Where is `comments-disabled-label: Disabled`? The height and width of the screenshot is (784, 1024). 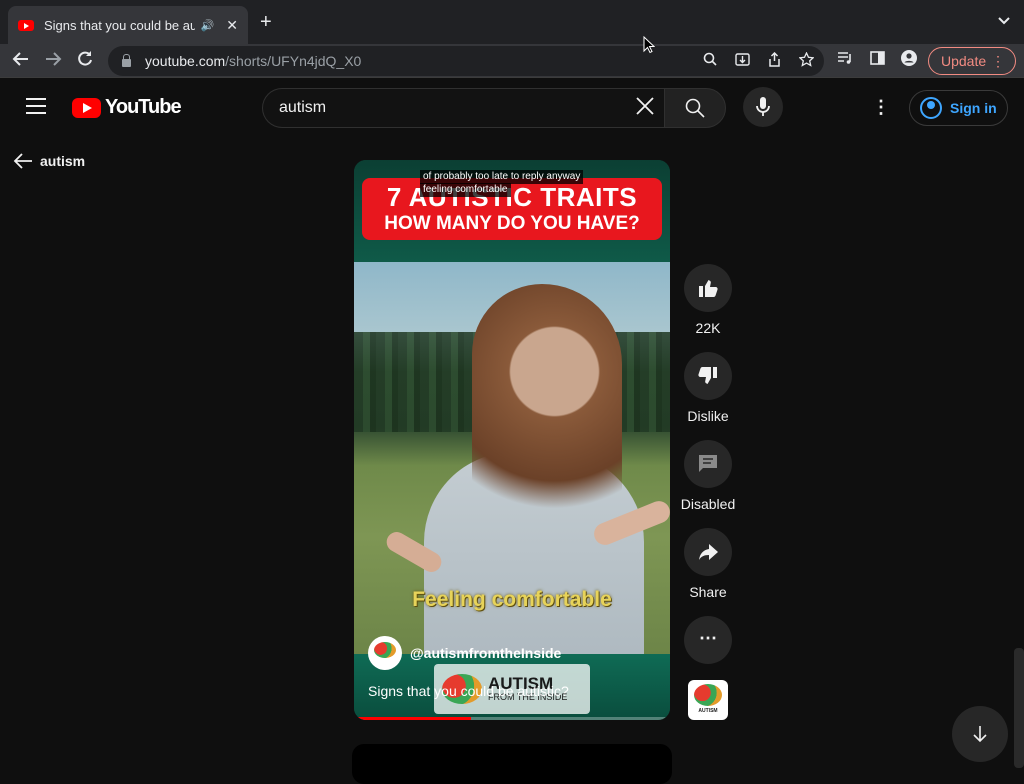 comments-disabled-label: Disabled is located at coordinates (708, 504).